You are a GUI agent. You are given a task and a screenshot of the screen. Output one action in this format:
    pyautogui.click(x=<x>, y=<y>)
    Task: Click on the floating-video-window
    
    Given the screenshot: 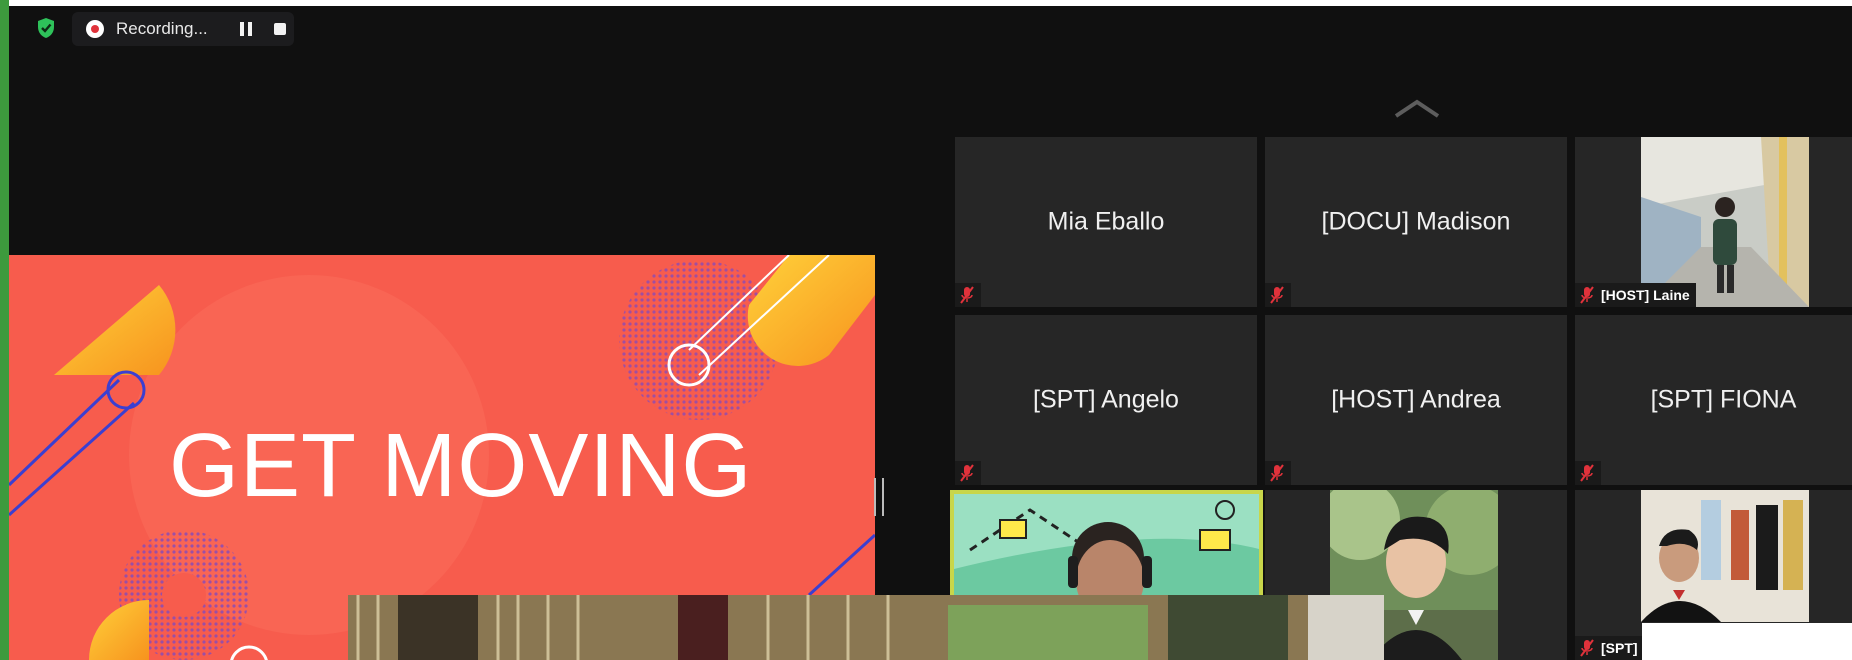 What is the action you would take?
    pyautogui.click(x=866, y=627)
    